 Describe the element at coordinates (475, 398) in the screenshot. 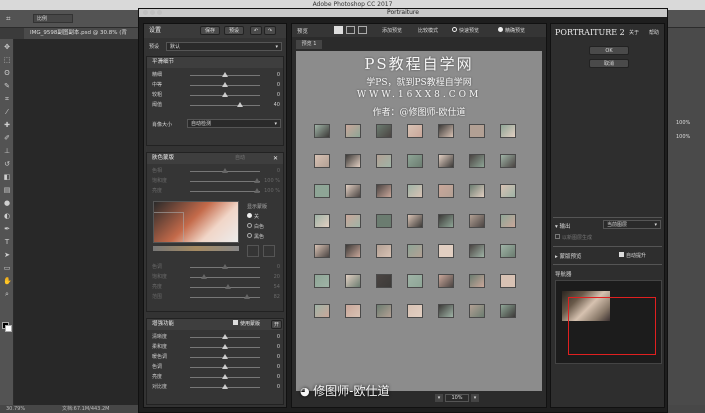

I see `zoom-plus-icon: ▾` at that location.